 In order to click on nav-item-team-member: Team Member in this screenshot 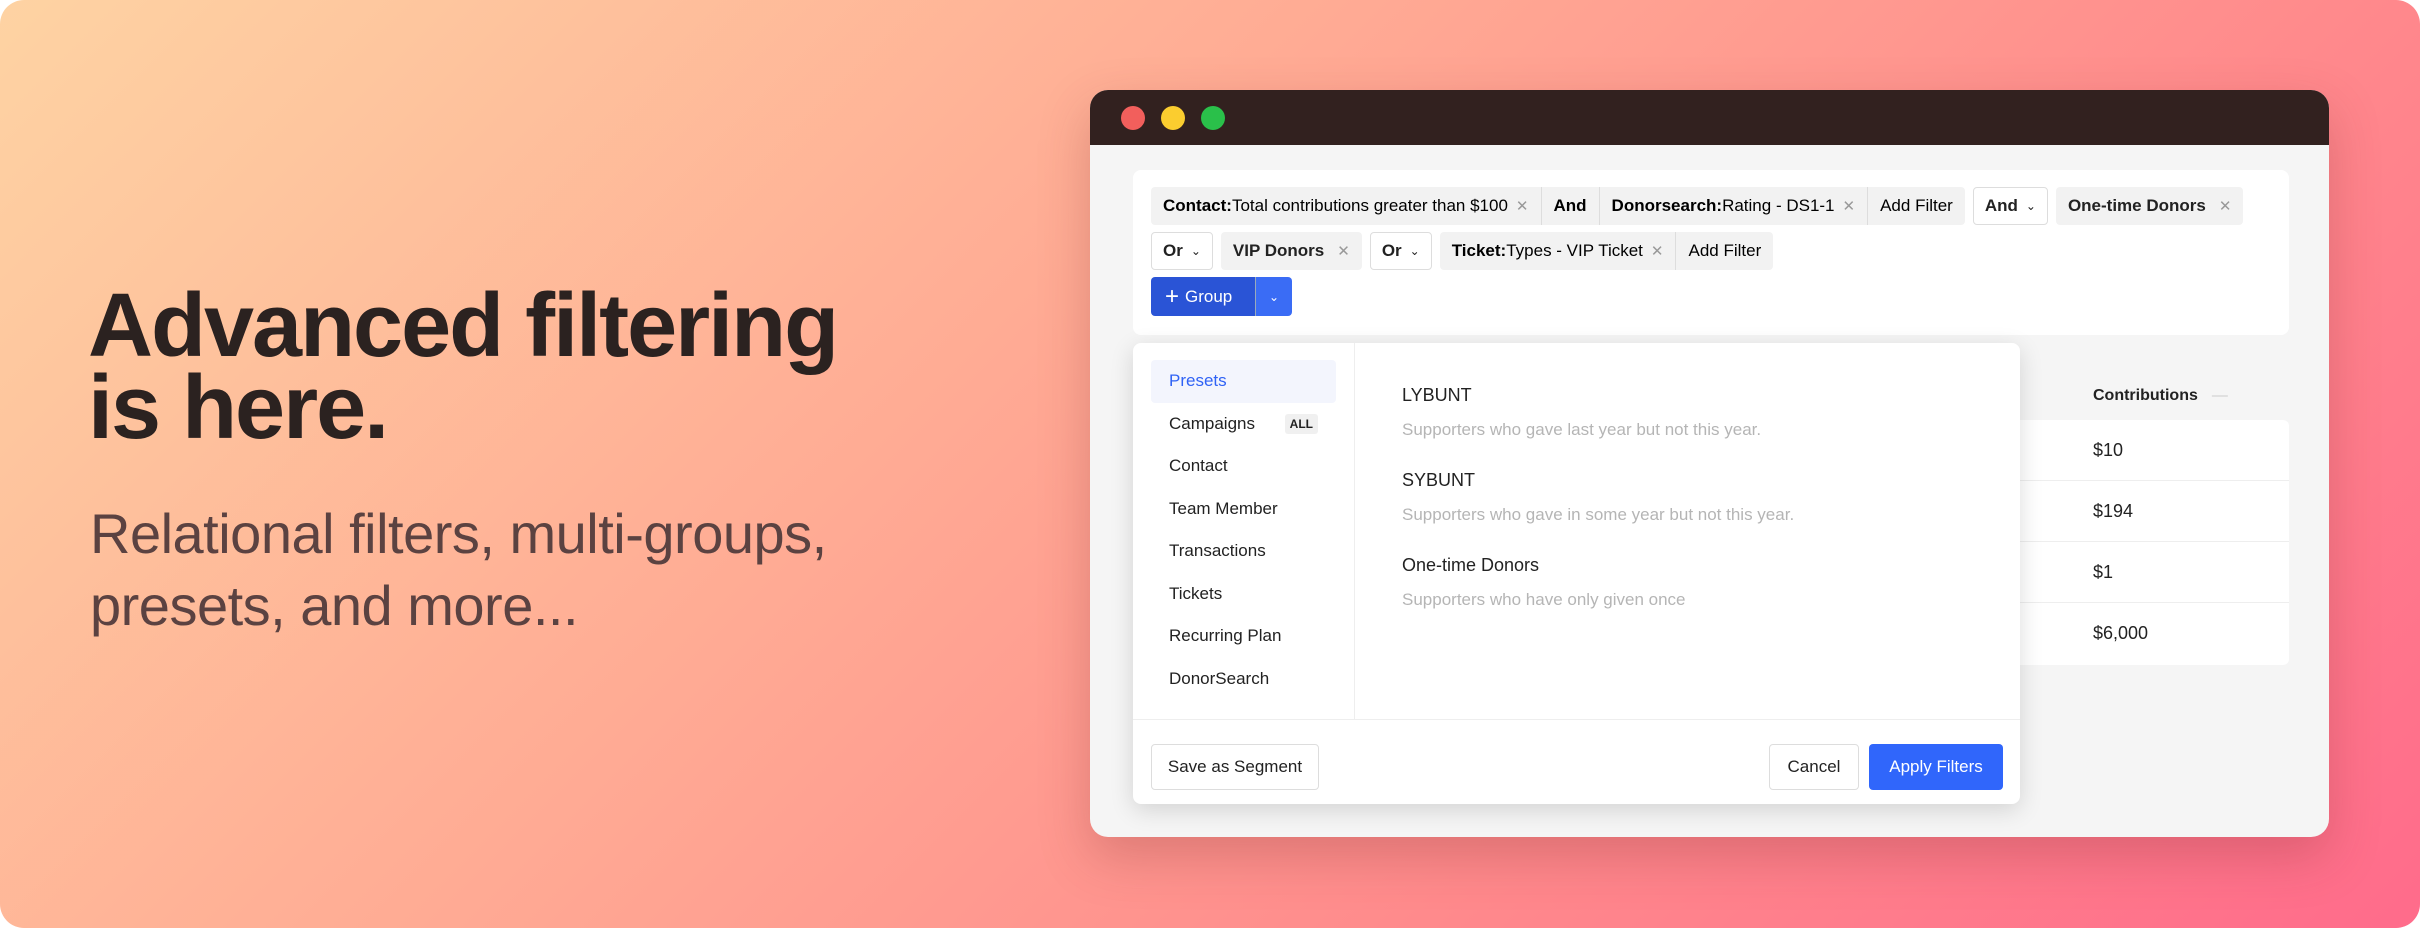, I will do `click(1243, 509)`.